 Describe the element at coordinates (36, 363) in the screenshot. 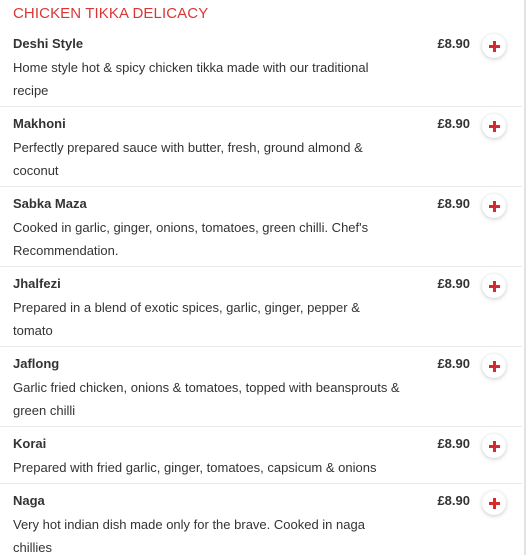

I see `item-name: Jaflong` at that location.